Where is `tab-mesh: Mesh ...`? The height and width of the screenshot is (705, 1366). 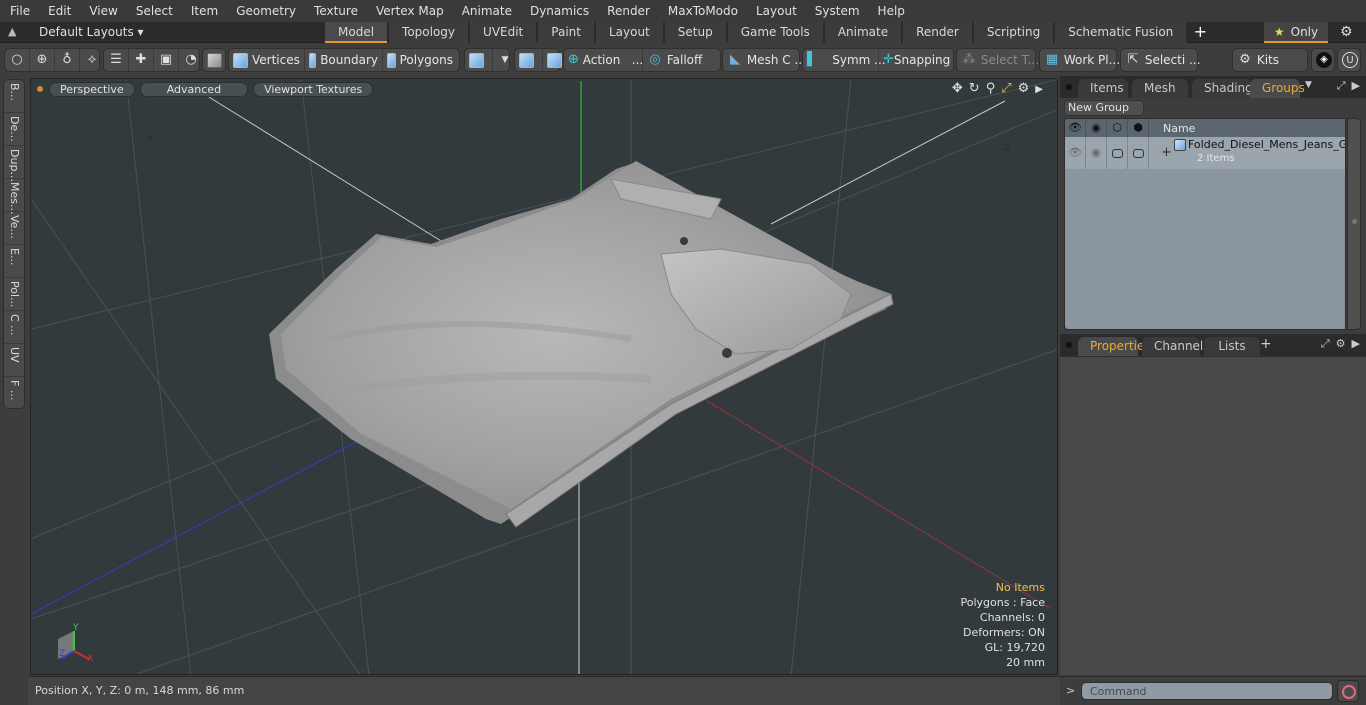
tab-mesh: Mesh ... is located at coordinates (1160, 96).